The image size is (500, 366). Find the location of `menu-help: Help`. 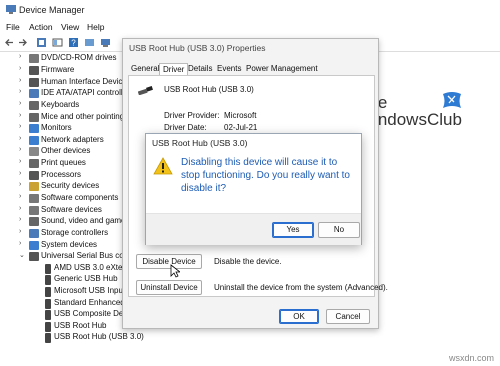

menu-help: Help is located at coordinates (95, 27).